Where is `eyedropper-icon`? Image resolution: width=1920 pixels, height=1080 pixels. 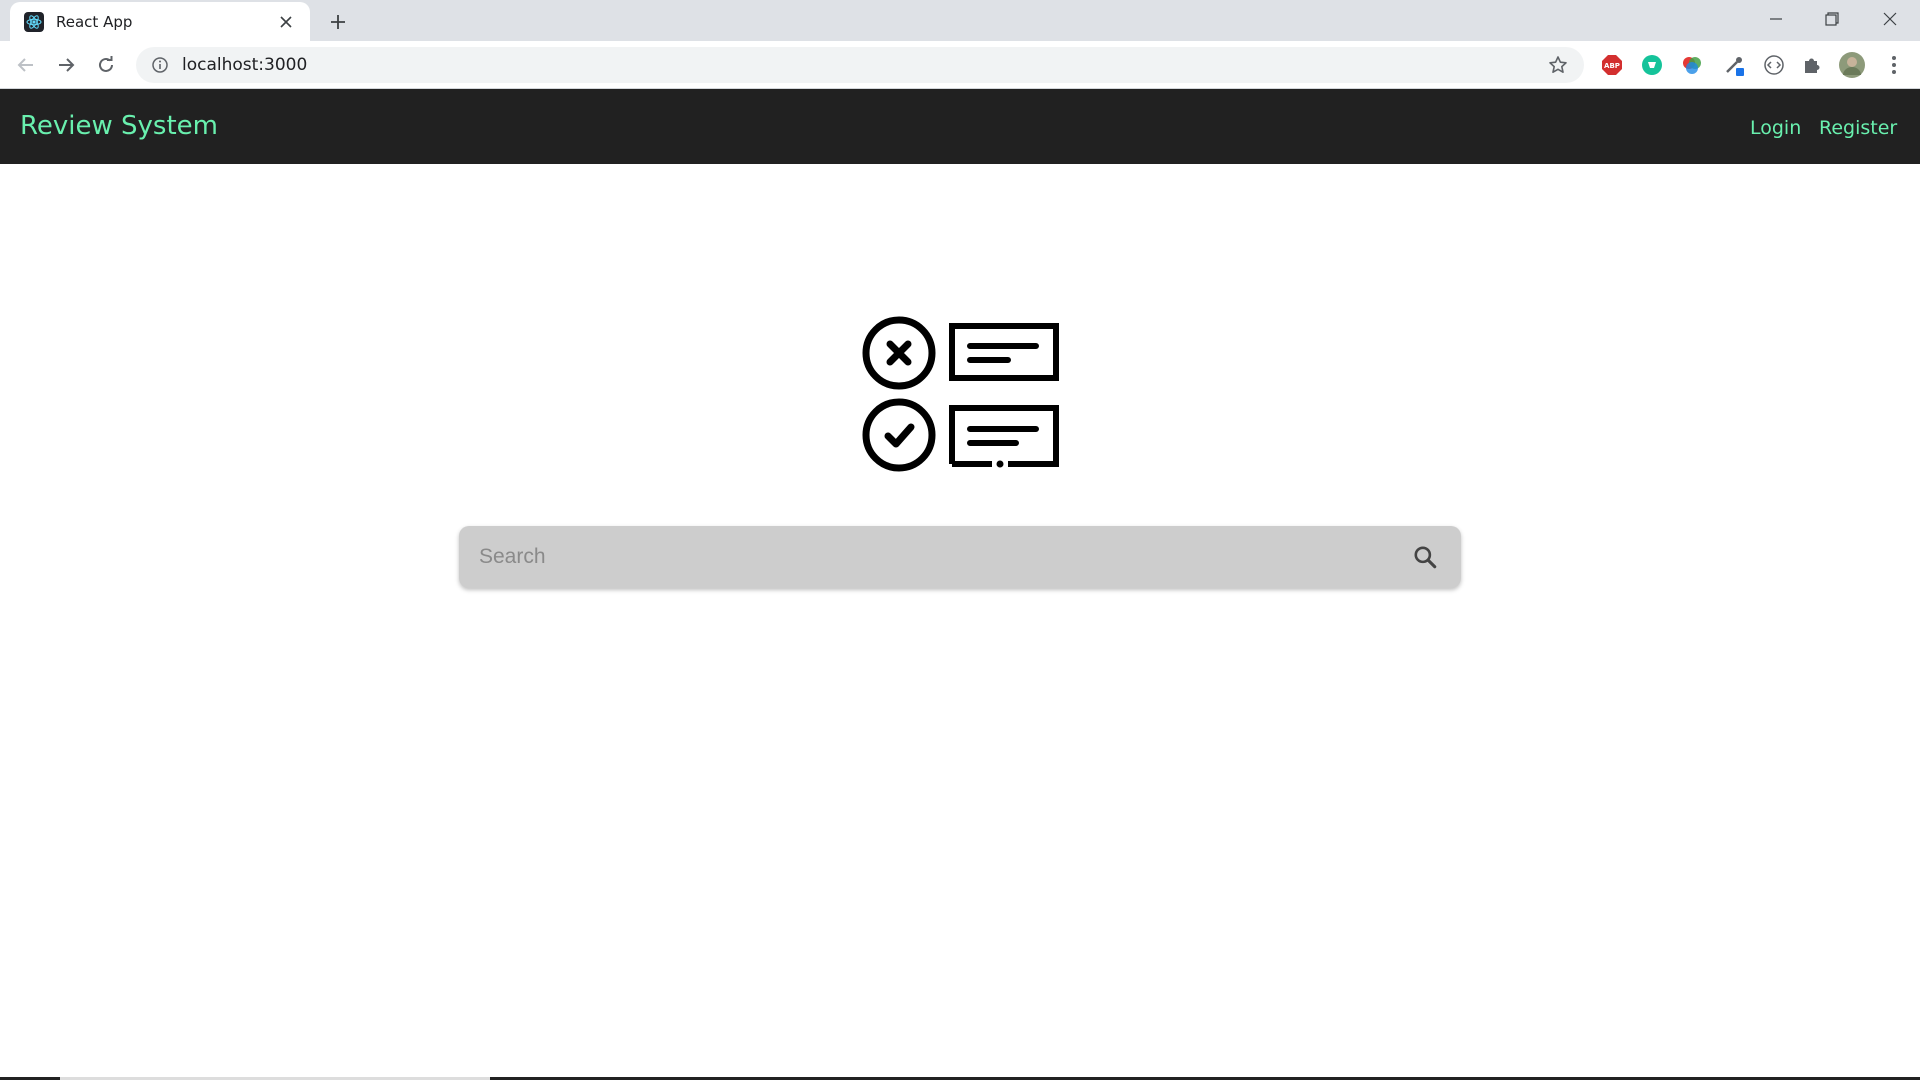 eyedropper-icon is located at coordinates (1734, 65).